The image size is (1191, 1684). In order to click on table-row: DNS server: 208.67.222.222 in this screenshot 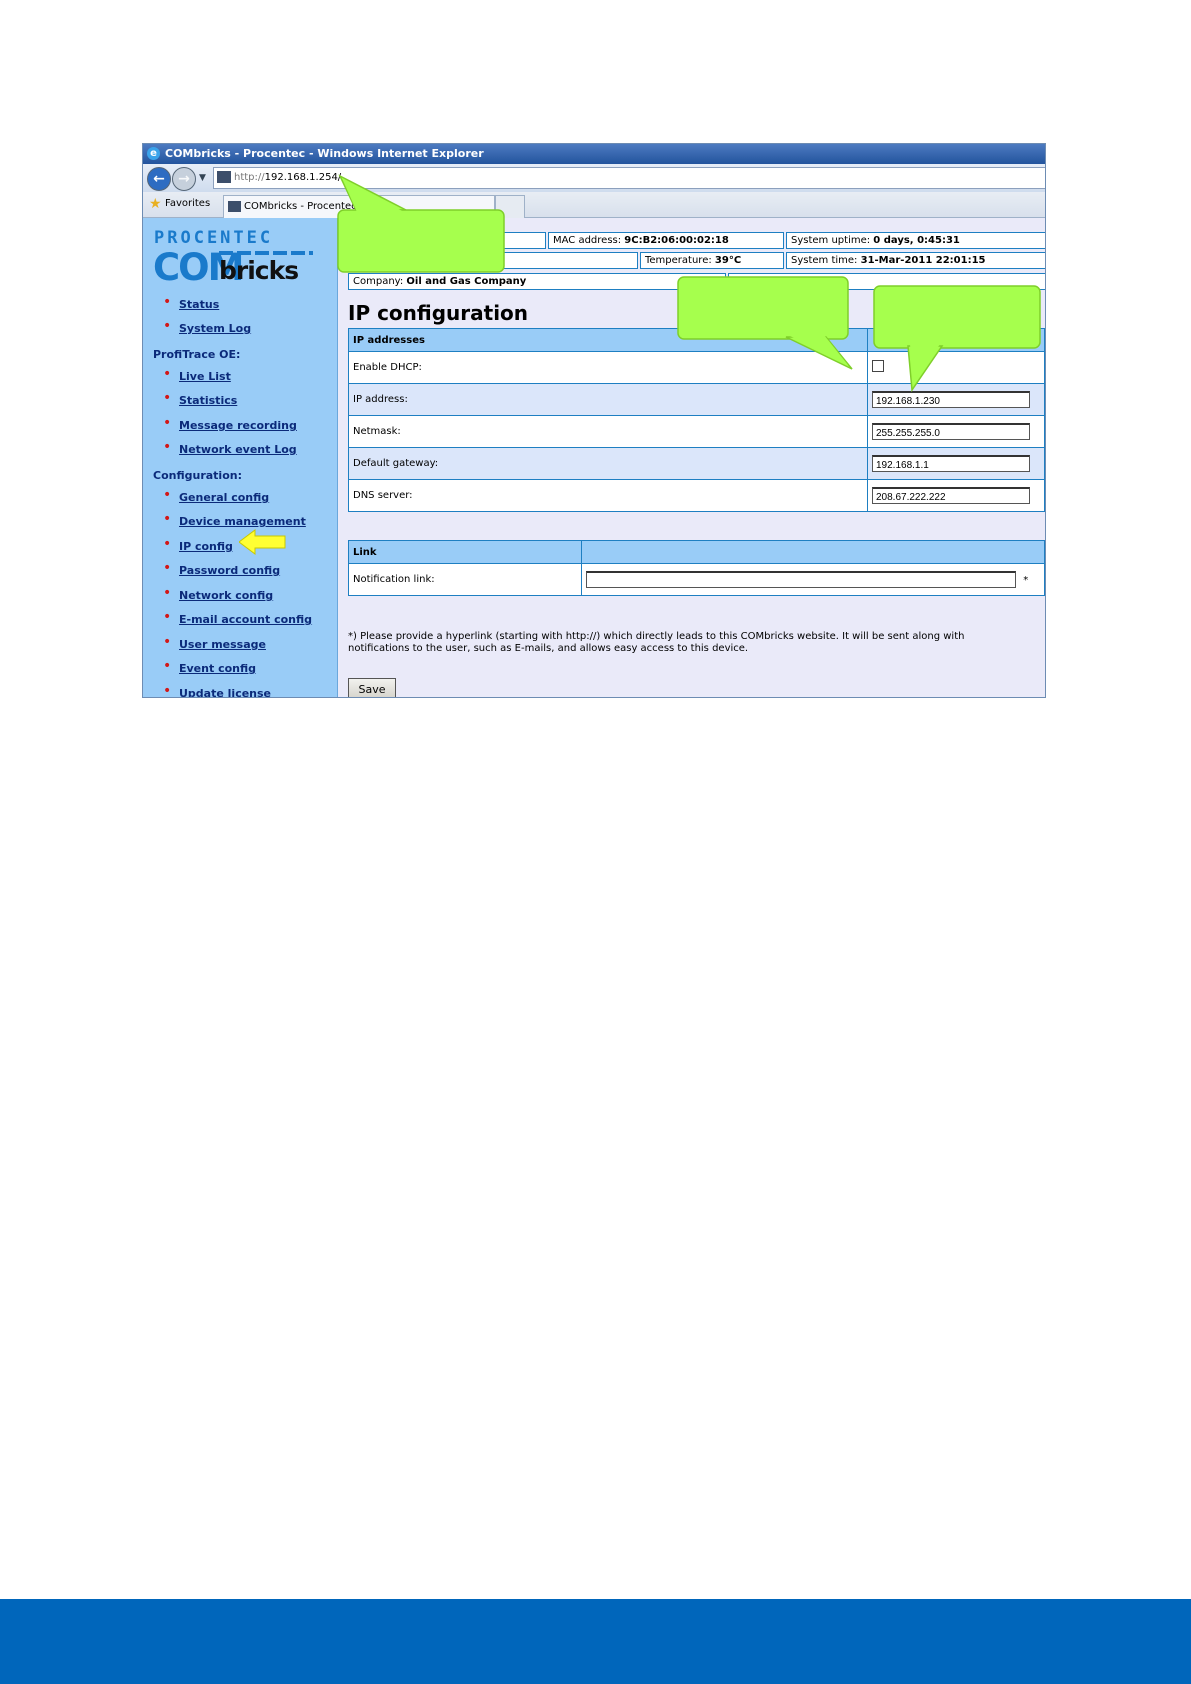, I will do `click(696, 495)`.